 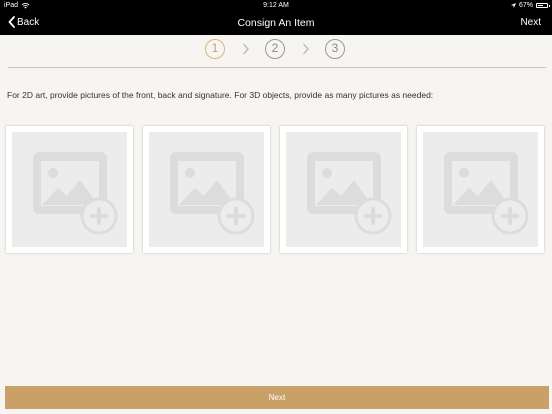 What do you see at coordinates (215, 49) in the screenshot?
I see `step-1: 1` at bounding box center [215, 49].